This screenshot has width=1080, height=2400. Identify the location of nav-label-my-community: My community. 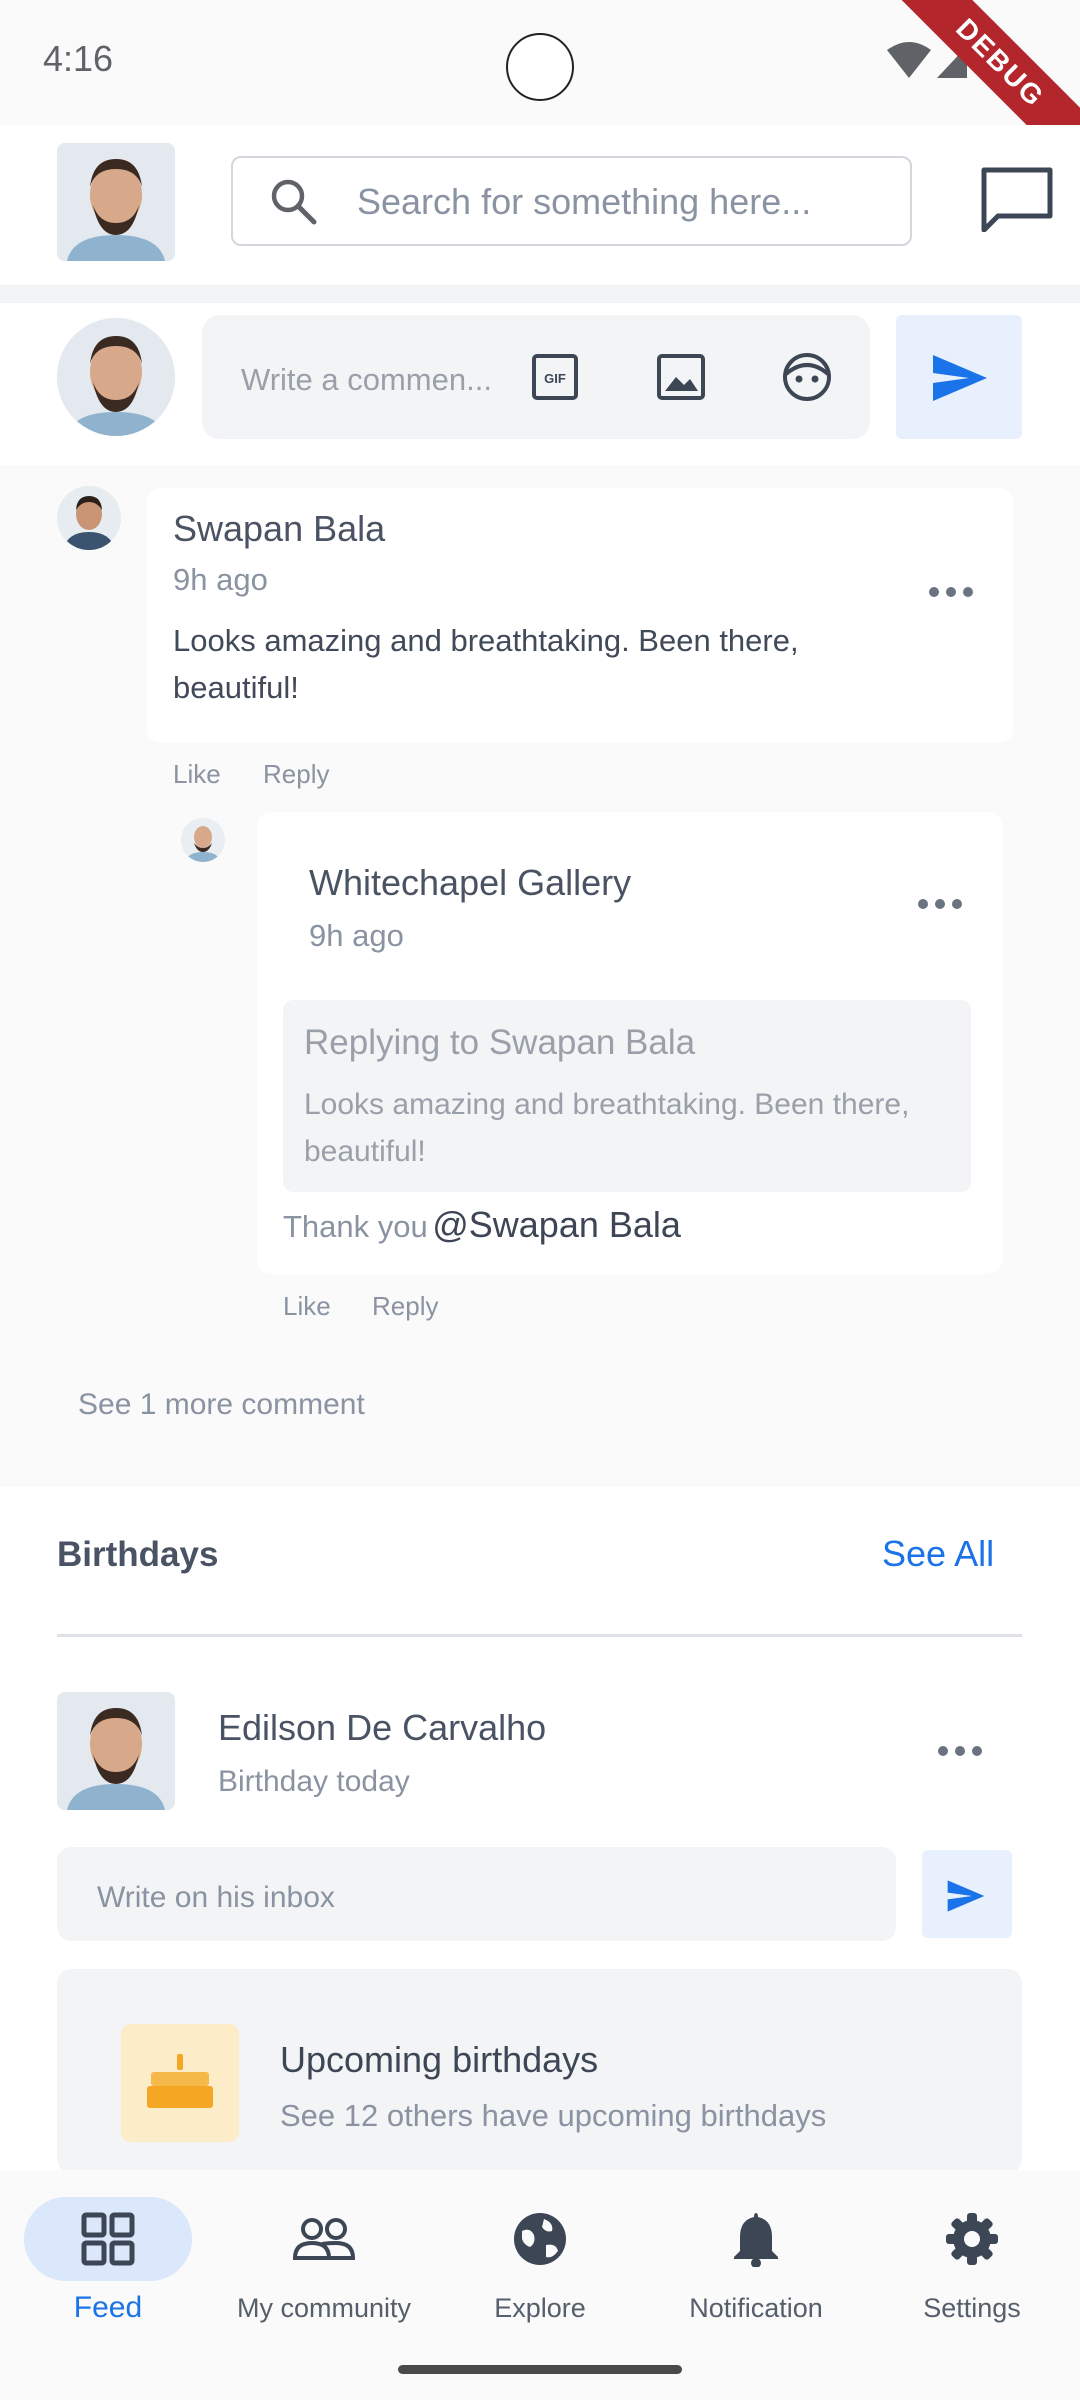
(324, 2308).